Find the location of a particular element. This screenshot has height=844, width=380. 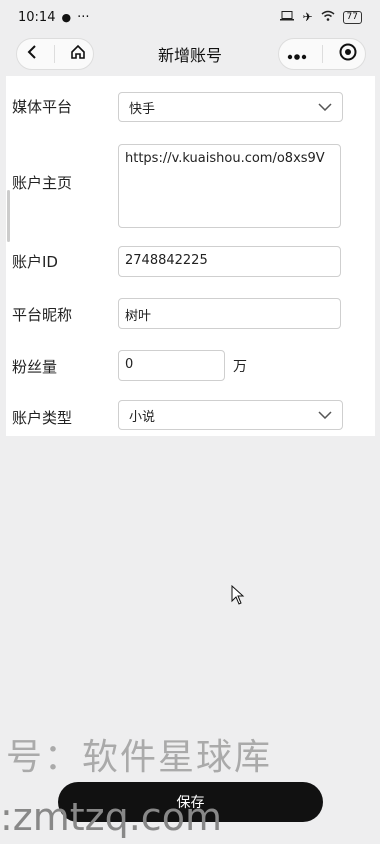

platform-label: 媒体平台 is located at coordinates (42, 107).